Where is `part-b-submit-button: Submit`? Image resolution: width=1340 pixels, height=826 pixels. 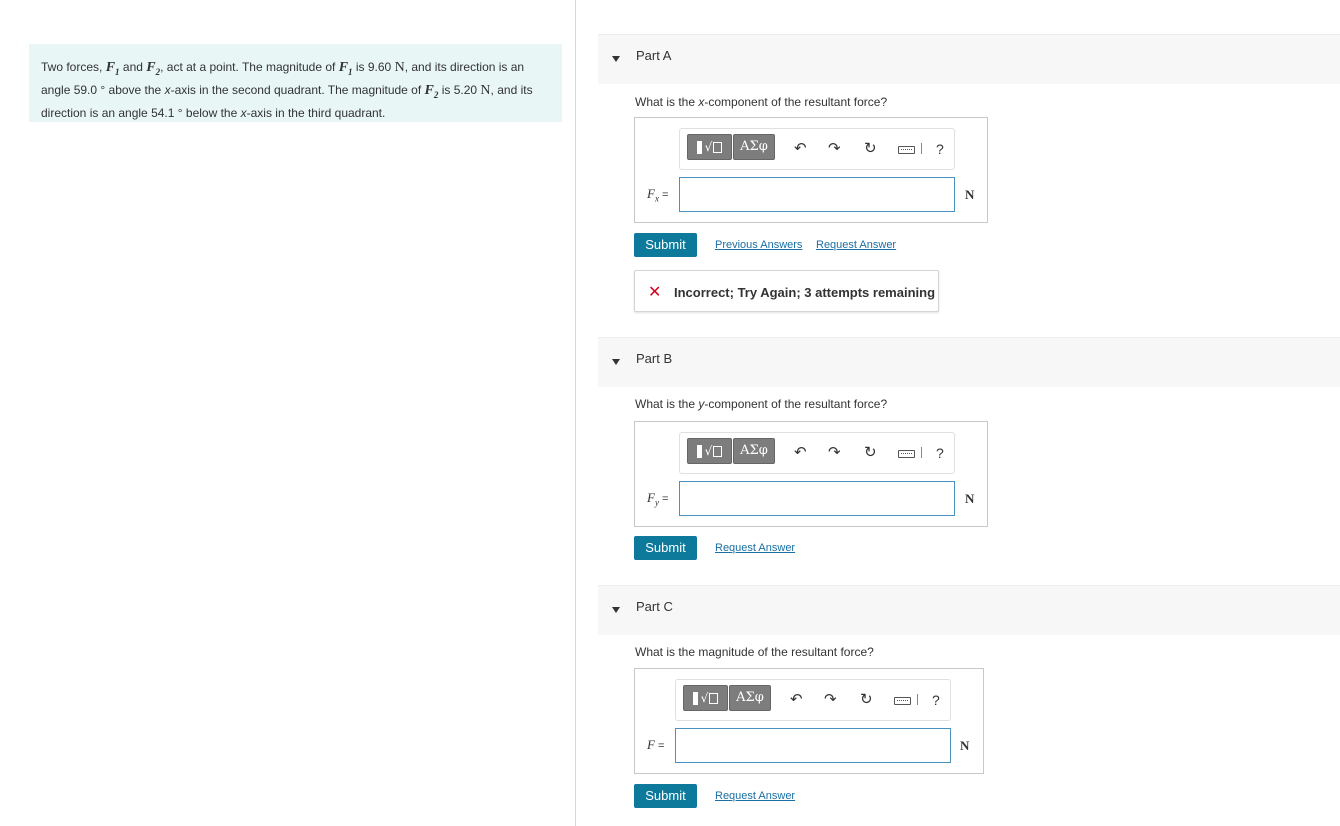
part-b-submit-button: Submit is located at coordinates (665, 548).